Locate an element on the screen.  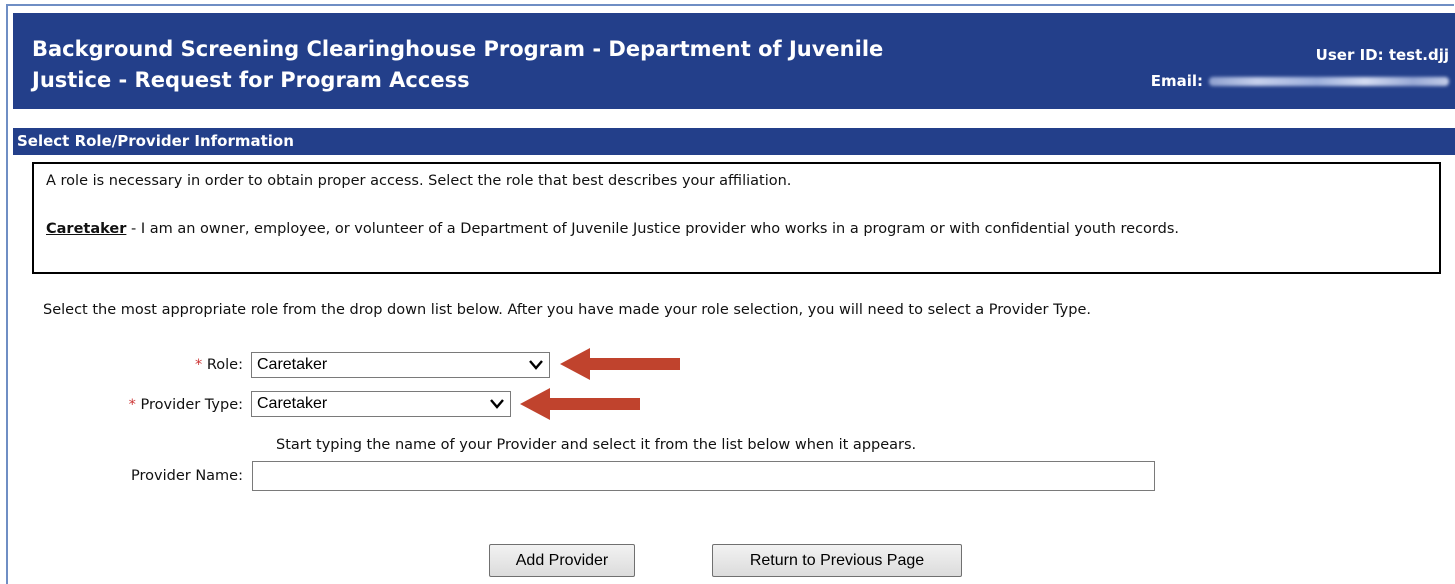
provider-type-selected-value: Caretaker is located at coordinates (292, 403).